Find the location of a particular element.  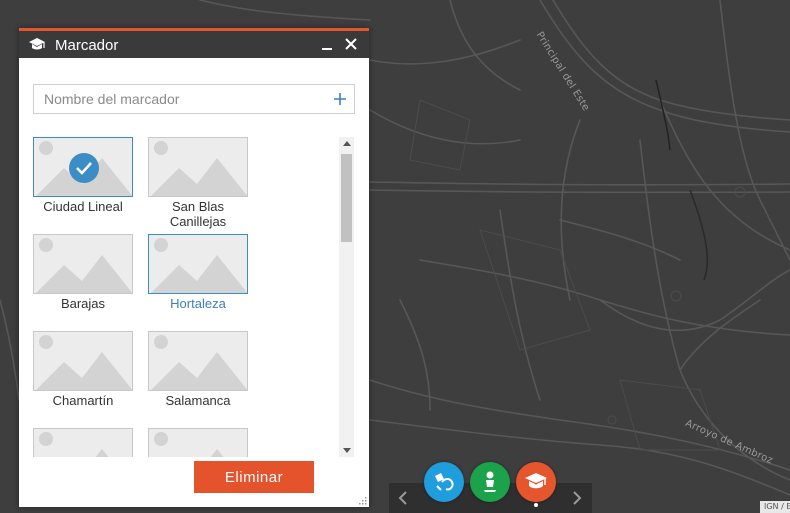

bookmark-item: Ciudad Lineal is located at coordinates (88, 185).